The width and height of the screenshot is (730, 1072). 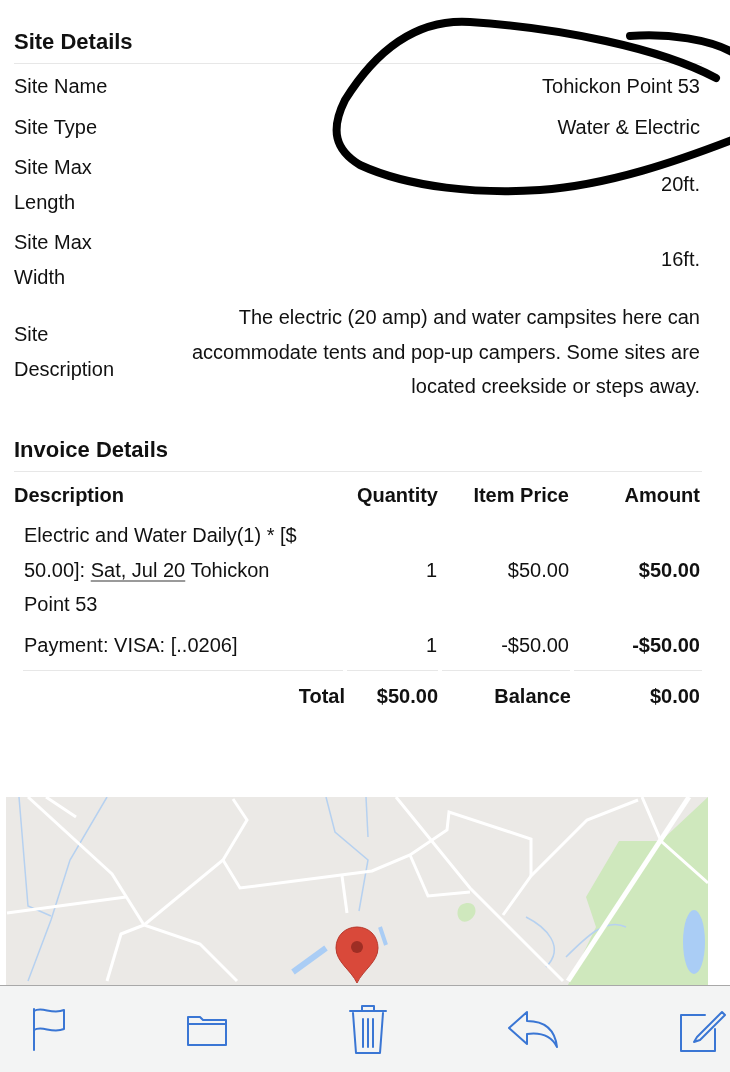 What do you see at coordinates (680, 260) in the screenshot?
I see `field-value: 16ft.` at bounding box center [680, 260].